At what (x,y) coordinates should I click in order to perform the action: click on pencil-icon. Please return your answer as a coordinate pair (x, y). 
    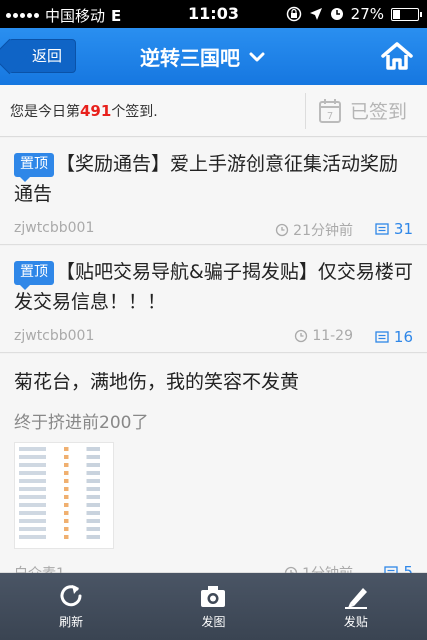
    Looking at the image, I should click on (355, 598).